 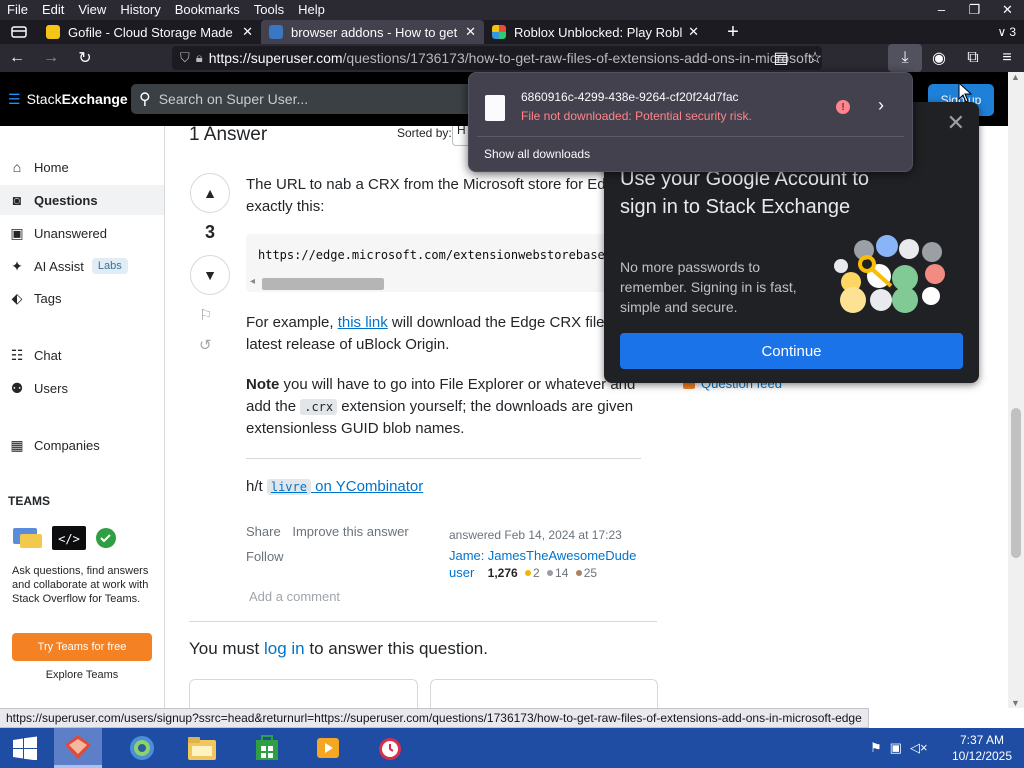 What do you see at coordinates (78, 748) in the screenshot?
I see `taskbar-firefox-app` at bounding box center [78, 748].